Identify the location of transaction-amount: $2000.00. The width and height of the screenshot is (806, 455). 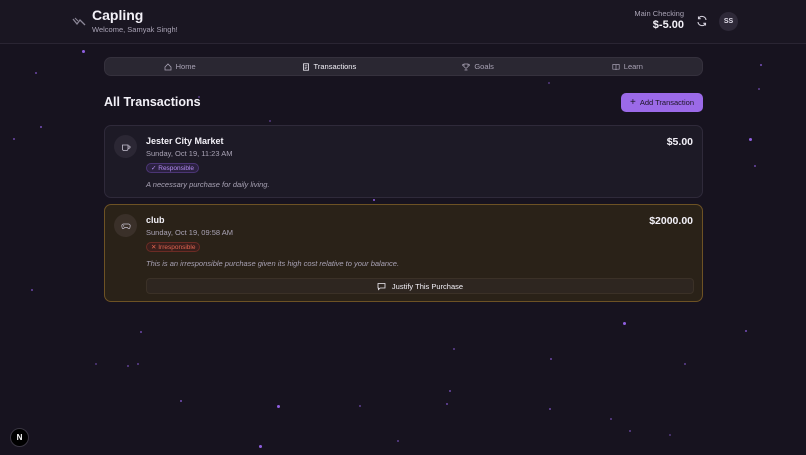
(671, 221).